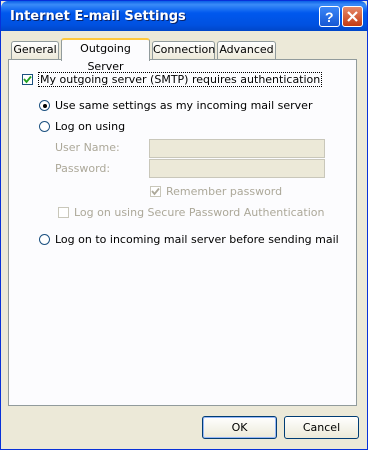 This screenshot has height=450, width=368. I want to click on title-bar: Internet E-mail Settings ?, so click(184, 16).